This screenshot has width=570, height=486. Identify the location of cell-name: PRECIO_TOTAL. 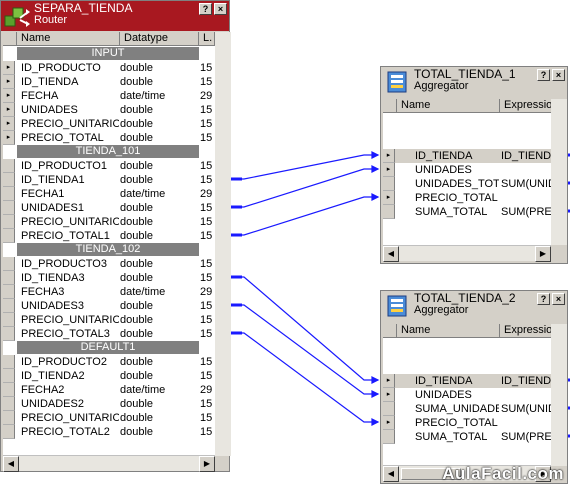
(62, 138).